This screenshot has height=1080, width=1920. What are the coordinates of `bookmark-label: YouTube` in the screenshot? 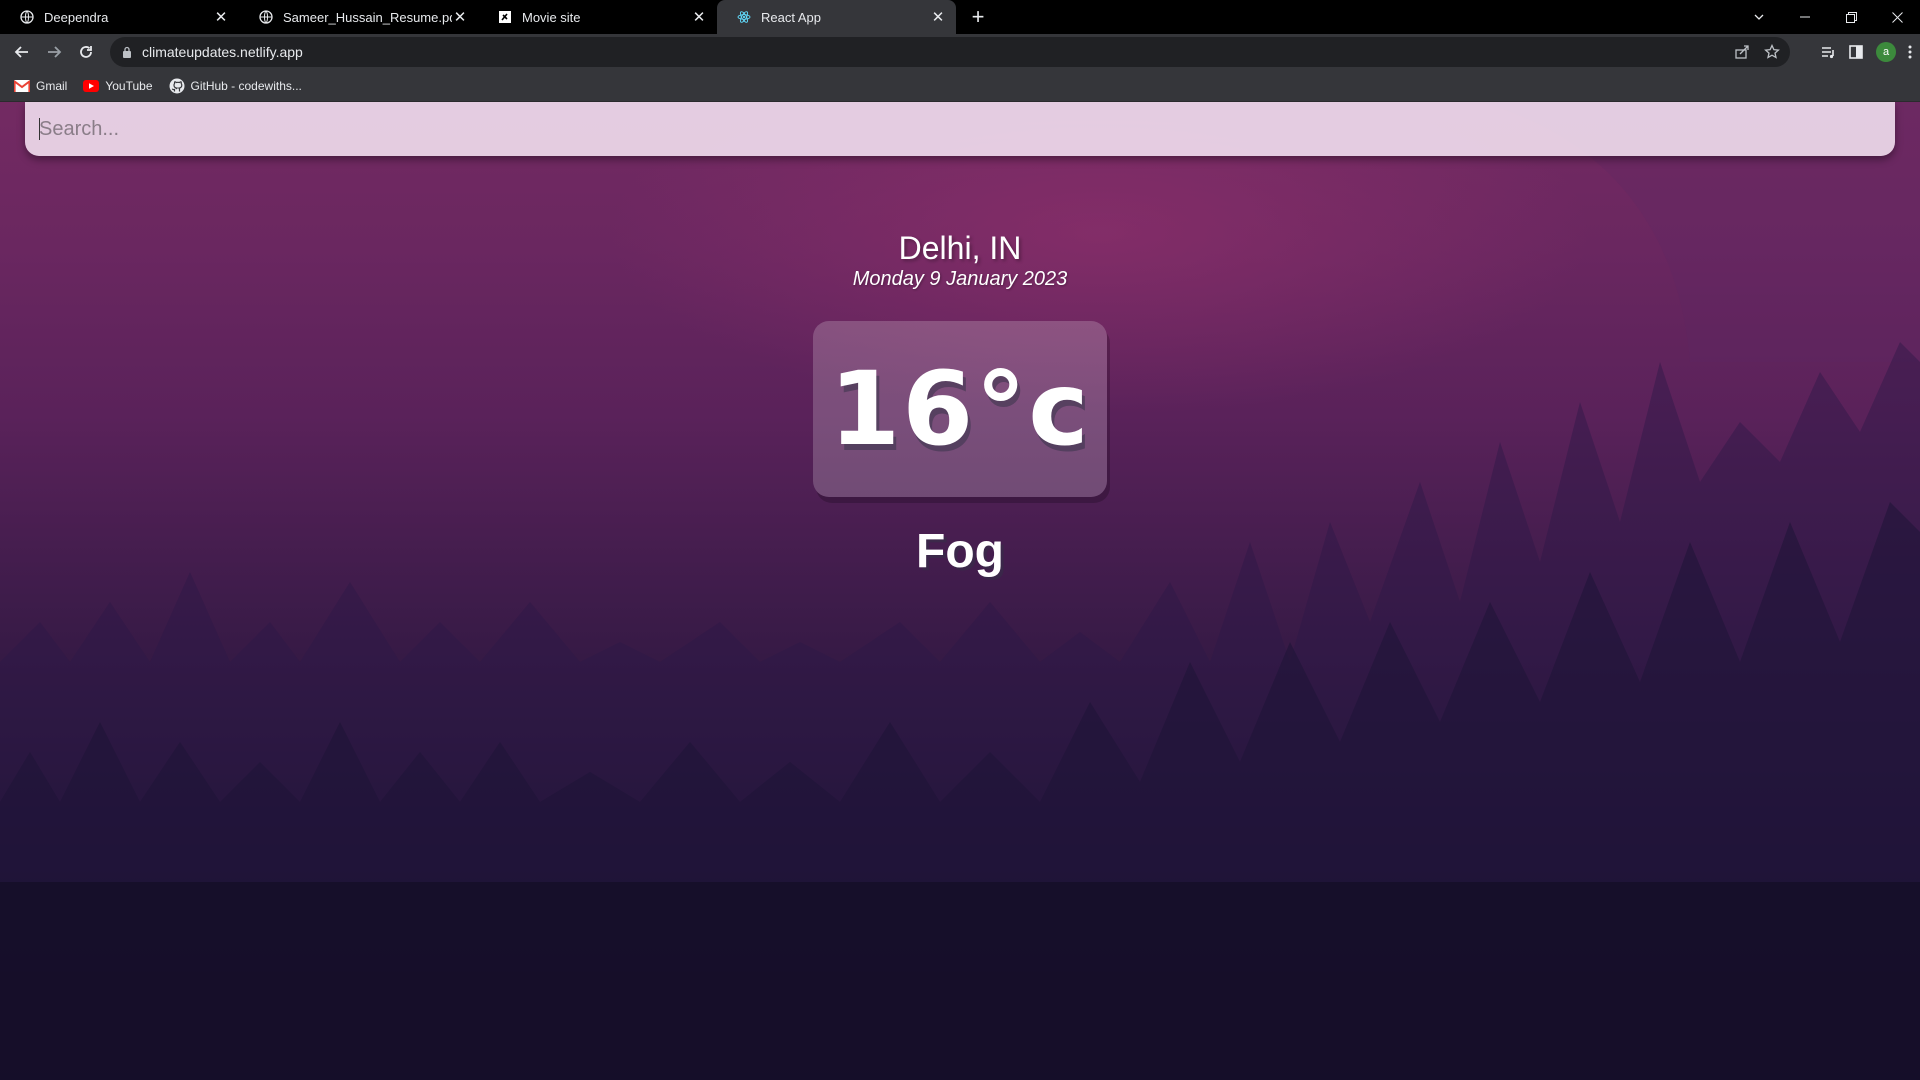 It's located at (129, 85).